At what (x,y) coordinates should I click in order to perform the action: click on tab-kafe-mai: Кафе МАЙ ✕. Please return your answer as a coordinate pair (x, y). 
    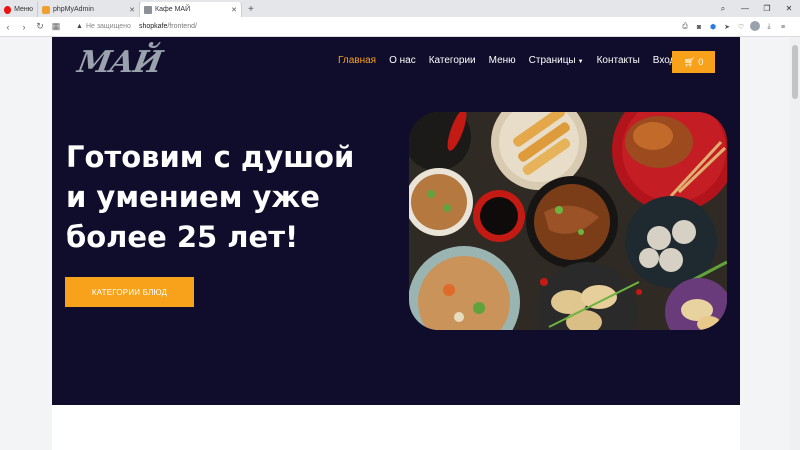
    Looking at the image, I should click on (191, 9).